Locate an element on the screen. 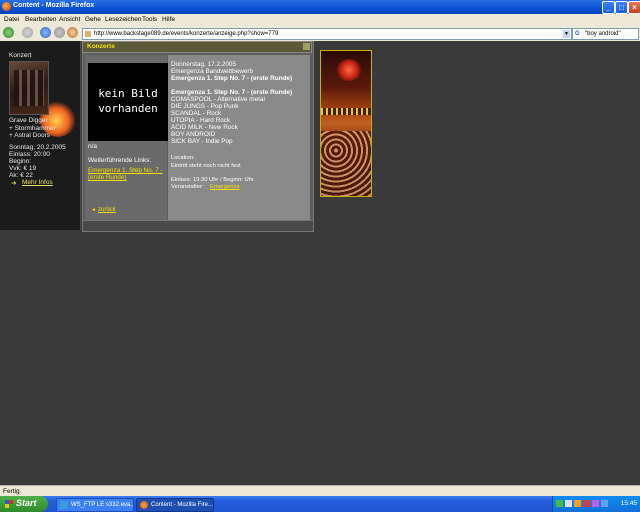  menu-gehe: Gehe is located at coordinates (93, 19).